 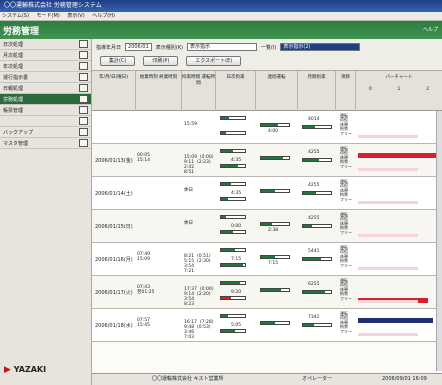 What do you see at coordinates (320, 325) in the screenshot?
I see `month-bars: 7341` at bounding box center [320, 325].